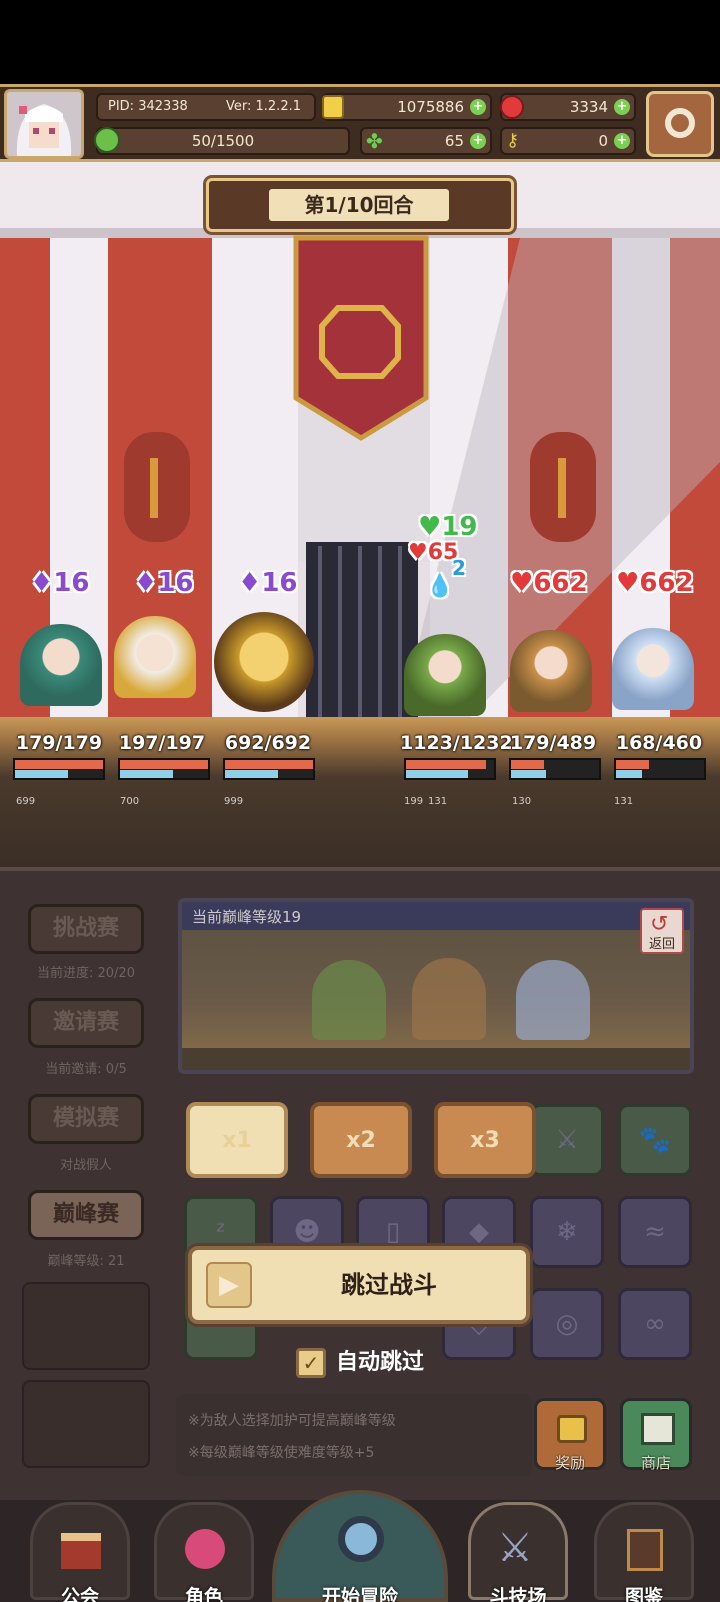 The width and height of the screenshot is (720, 1602). I want to click on ally-3-hp: 692/692, so click(268, 743).